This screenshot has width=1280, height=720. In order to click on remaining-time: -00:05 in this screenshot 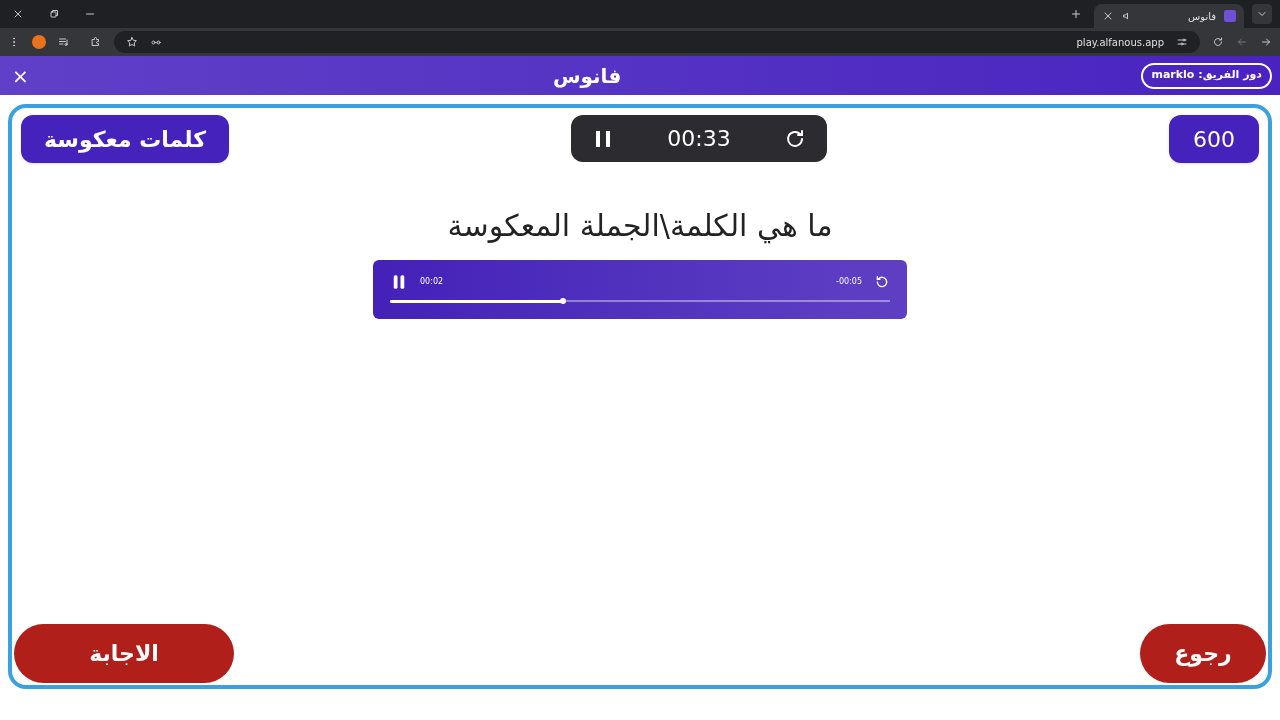, I will do `click(849, 282)`.